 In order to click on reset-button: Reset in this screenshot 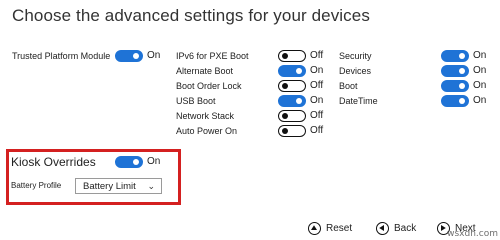, I will do `click(330, 228)`.